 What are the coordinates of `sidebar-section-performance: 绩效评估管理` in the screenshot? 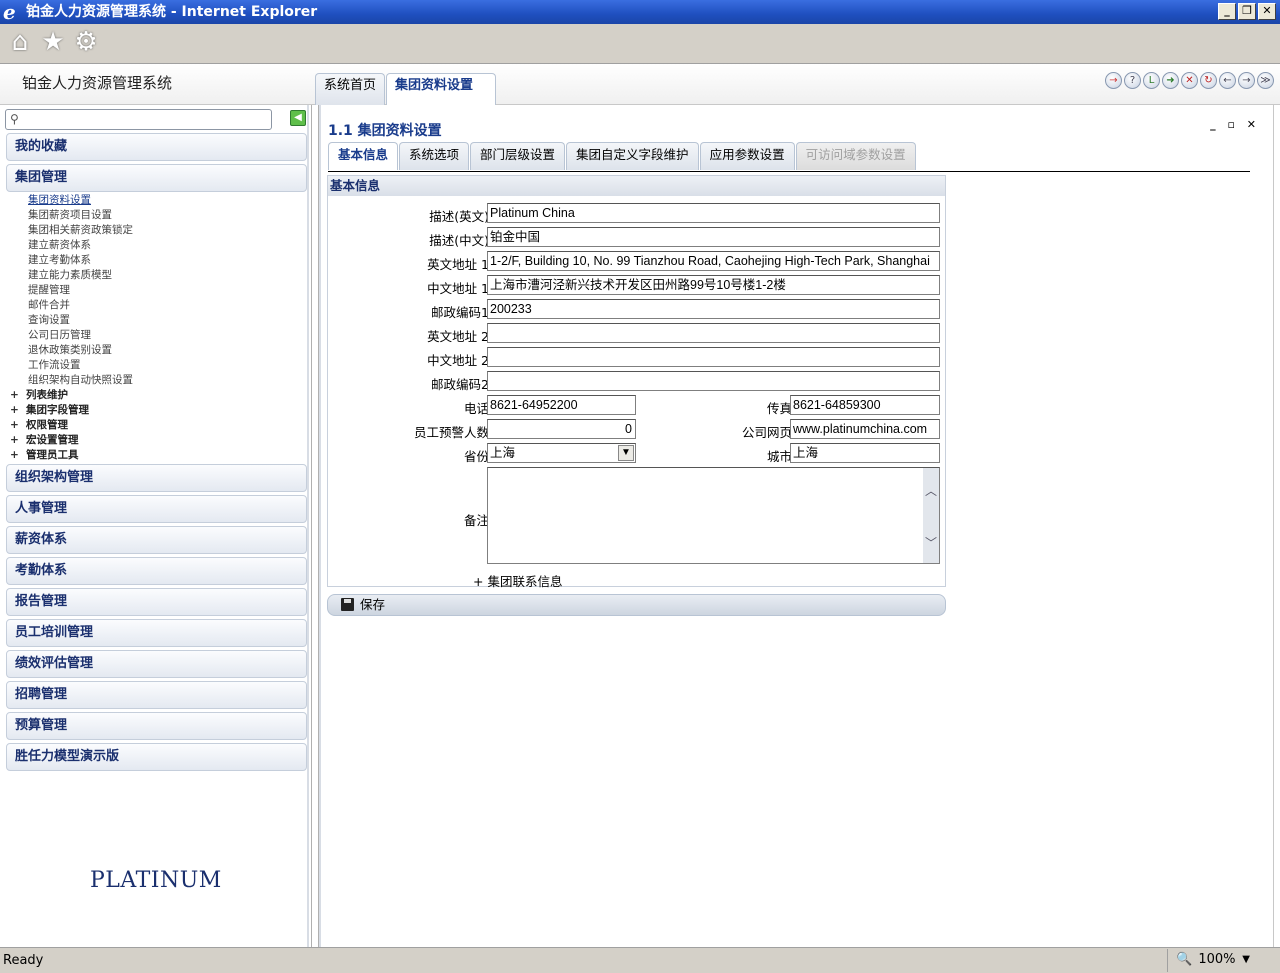 It's located at (156, 664).